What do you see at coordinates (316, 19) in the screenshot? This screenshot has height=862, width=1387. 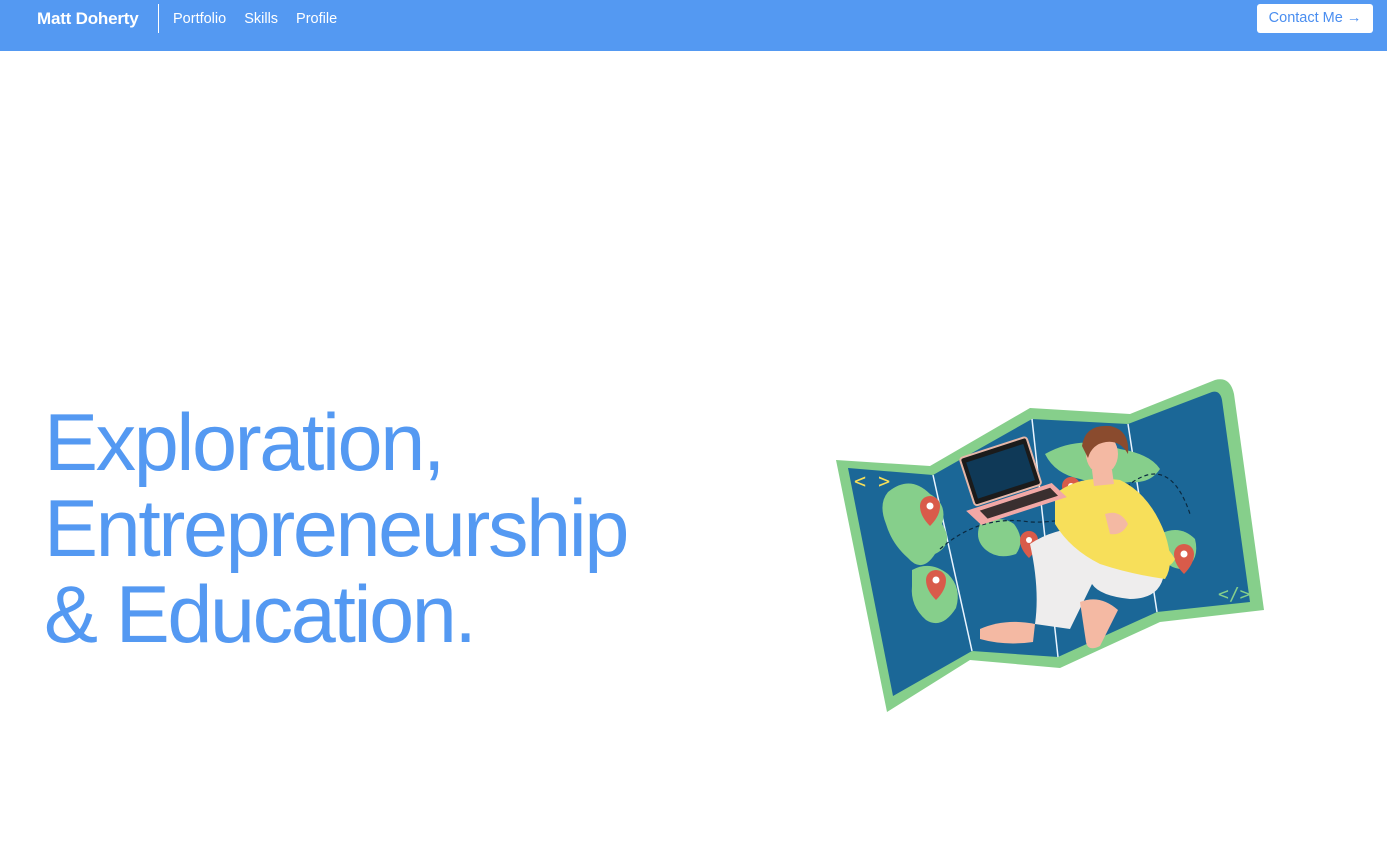 I see `nav-link-profile: Profile` at bounding box center [316, 19].